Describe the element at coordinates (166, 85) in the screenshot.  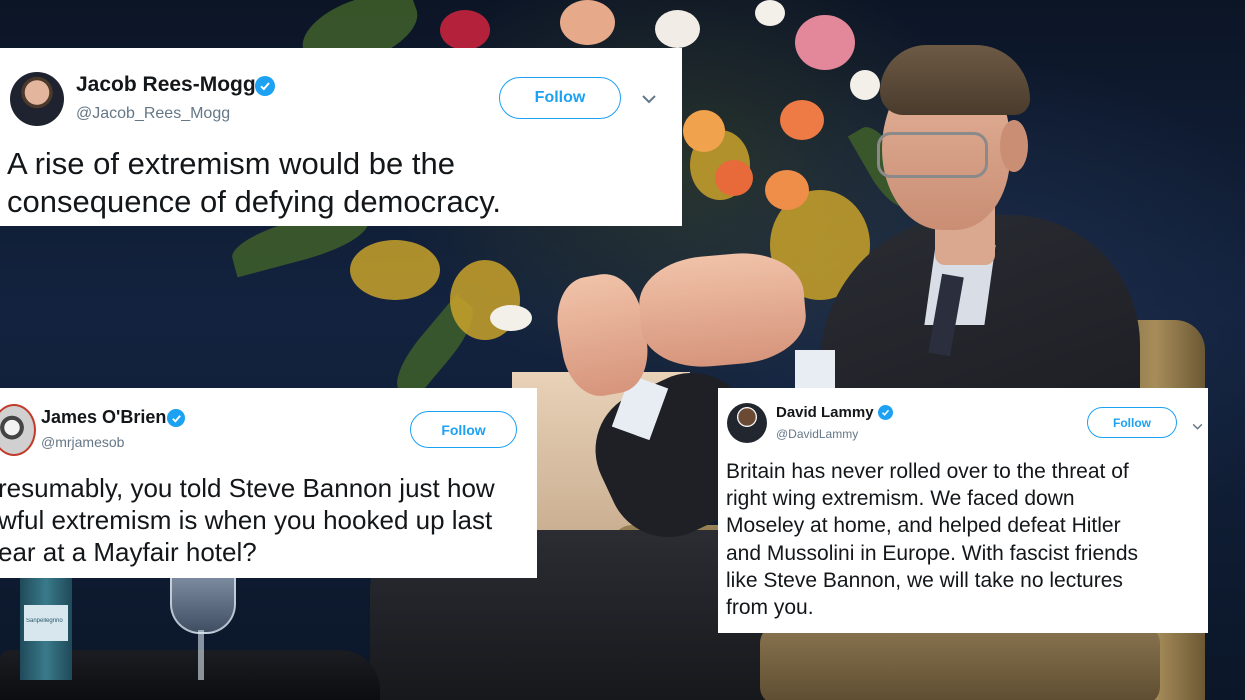
I see `tweet-author-name: Jacob Rees-Mogg` at that location.